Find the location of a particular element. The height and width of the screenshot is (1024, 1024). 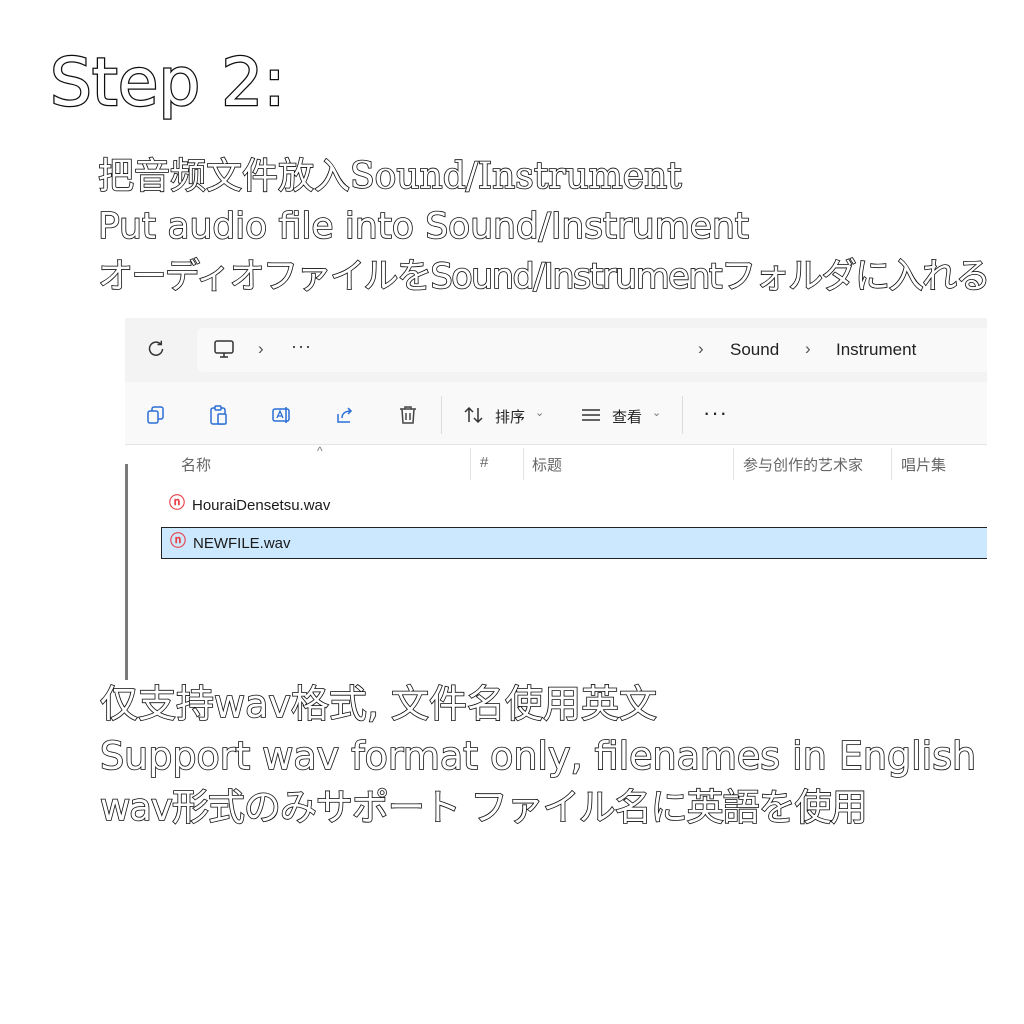

step-title: Step 2: is located at coordinates (168, 83).